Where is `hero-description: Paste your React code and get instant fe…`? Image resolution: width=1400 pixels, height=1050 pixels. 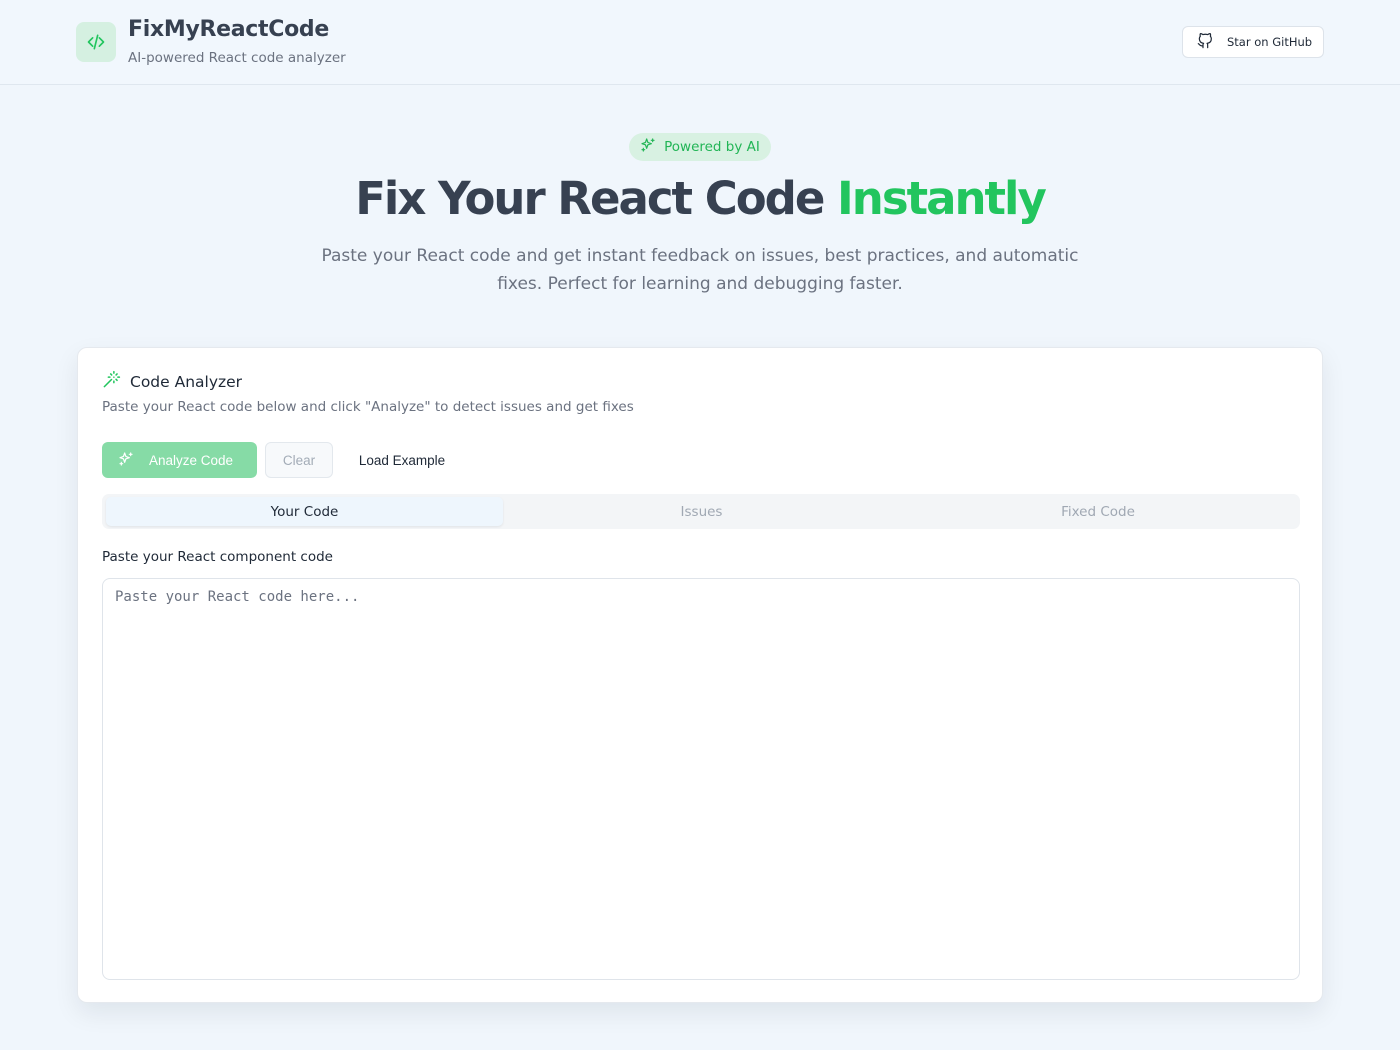
hero-description: Paste your React code and get instant fe… is located at coordinates (700, 270).